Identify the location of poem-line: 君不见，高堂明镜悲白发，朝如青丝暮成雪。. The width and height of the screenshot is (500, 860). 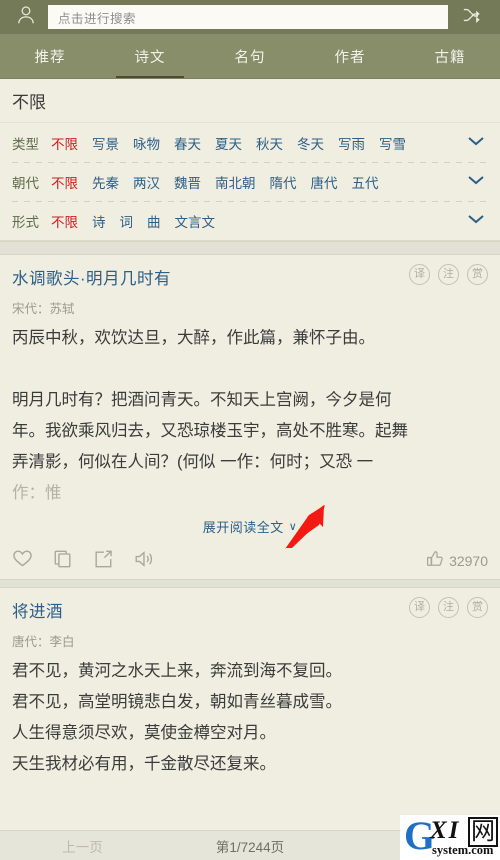
(177, 702).